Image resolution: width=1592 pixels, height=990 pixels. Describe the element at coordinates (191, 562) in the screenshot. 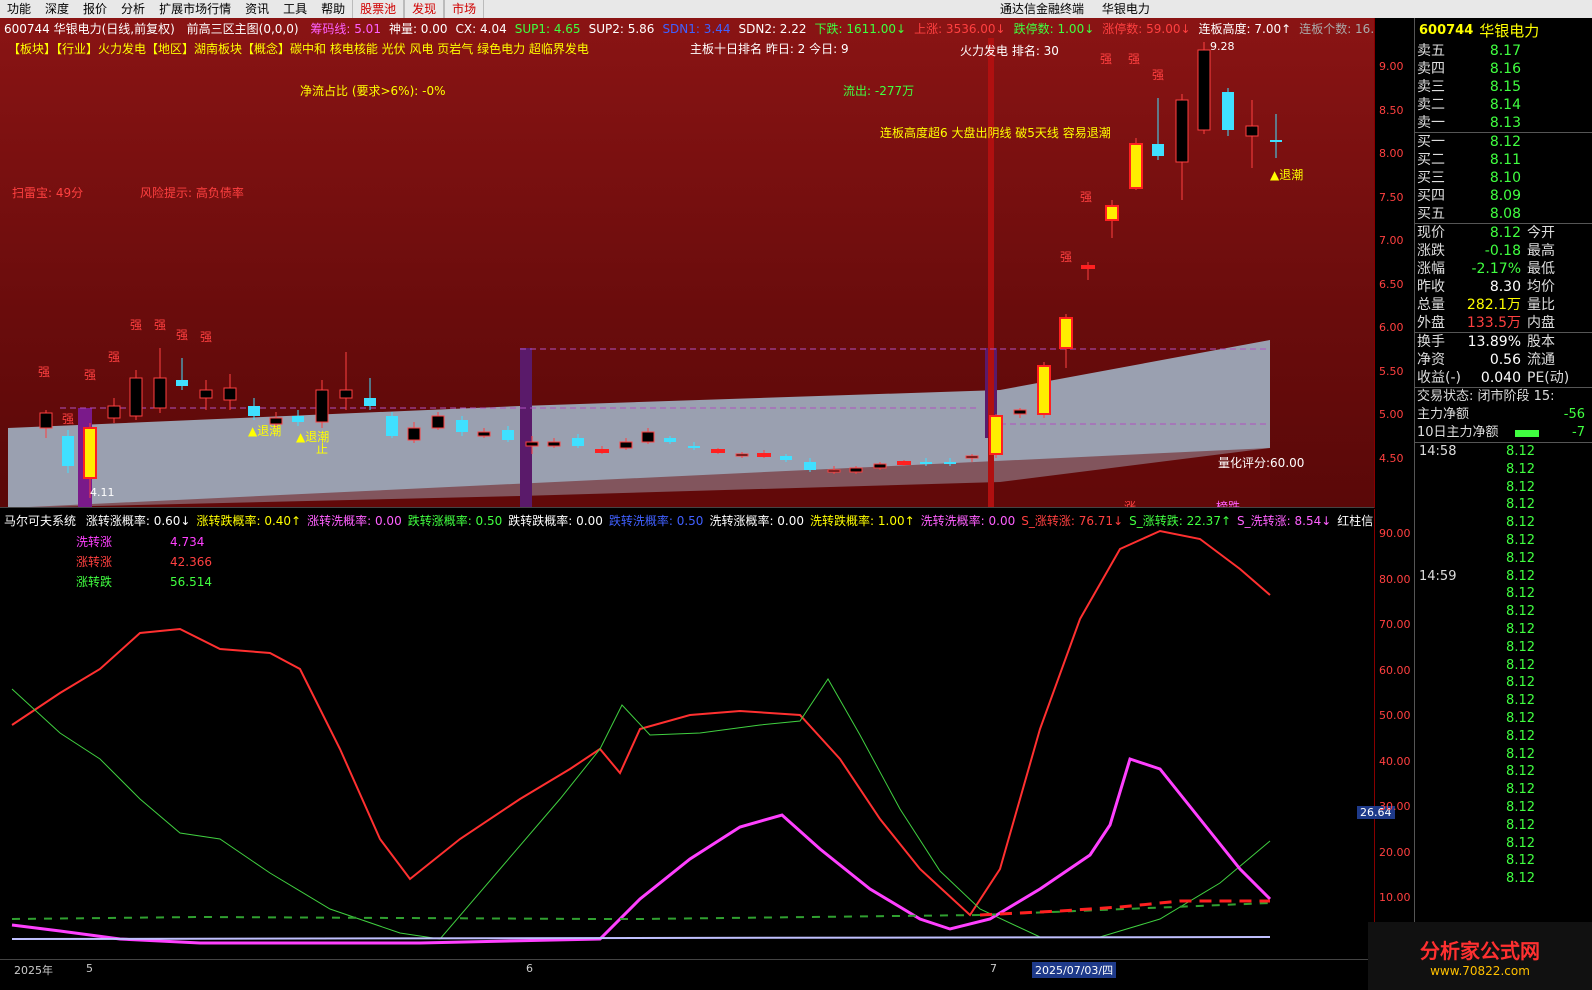

I see `legend-value: 42.366` at that location.